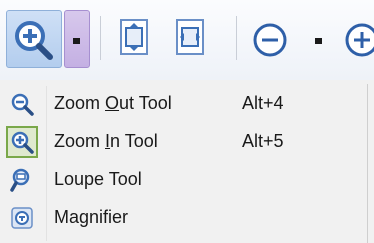 This screenshot has height=243, width=374. Describe the element at coordinates (113, 103) in the screenshot. I see `menu-item-label: Zoom Out Tool` at that location.